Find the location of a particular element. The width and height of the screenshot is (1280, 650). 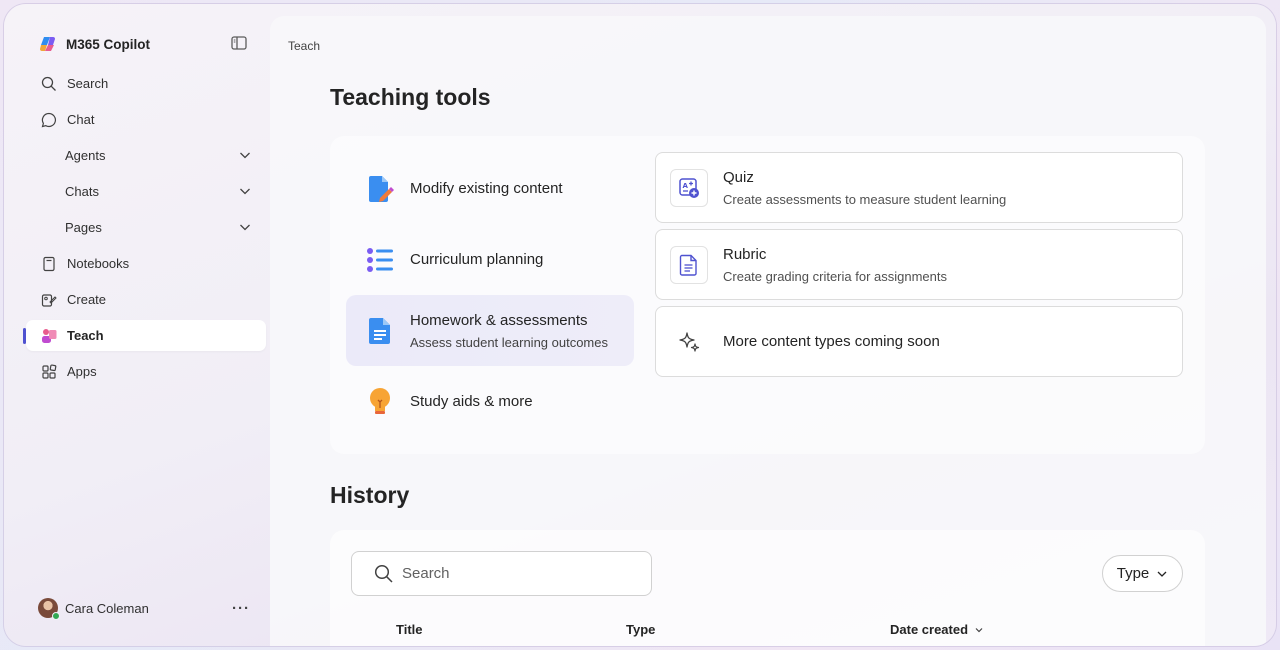

sidebar-item-label: Pages is located at coordinates (83, 227).